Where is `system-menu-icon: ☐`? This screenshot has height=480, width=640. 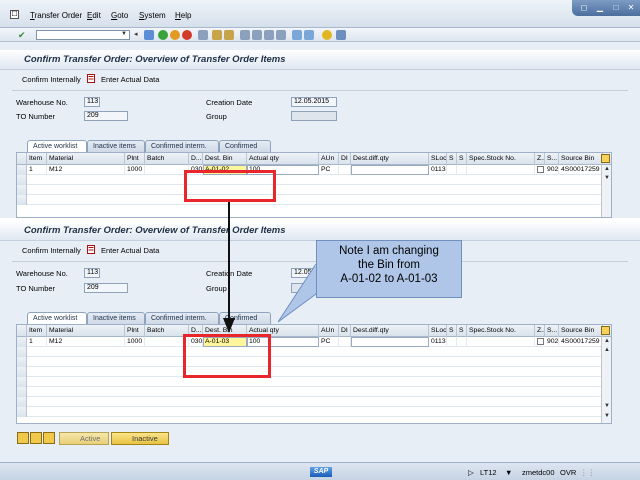 system-menu-icon: ☐ is located at coordinates (14, 14).